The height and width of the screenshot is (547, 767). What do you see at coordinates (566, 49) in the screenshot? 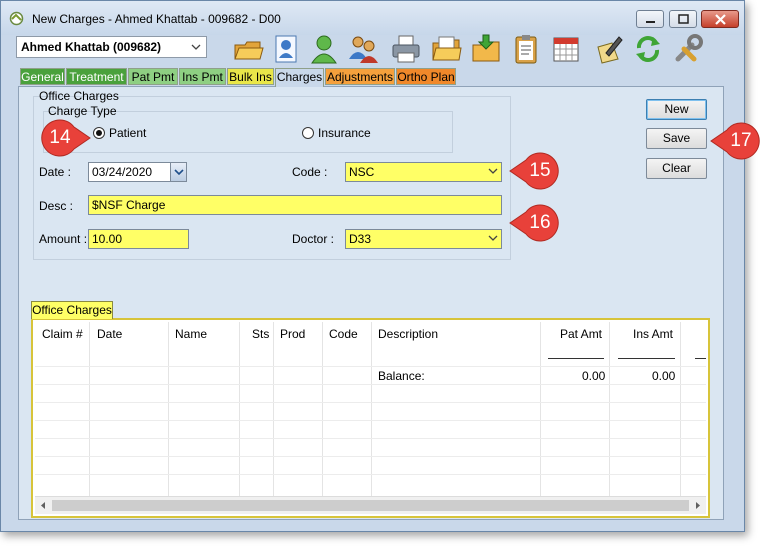
I see `calendar-icon` at bounding box center [566, 49].